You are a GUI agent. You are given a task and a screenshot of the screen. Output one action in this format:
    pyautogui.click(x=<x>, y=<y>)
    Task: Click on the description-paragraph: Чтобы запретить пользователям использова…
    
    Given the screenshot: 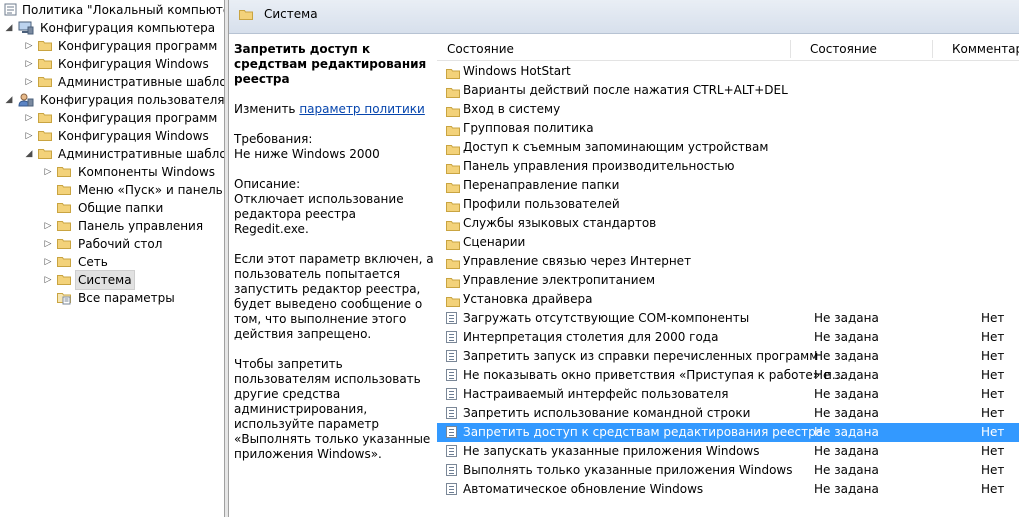 What is the action you would take?
    pyautogui.click(x=332, y=409)
    